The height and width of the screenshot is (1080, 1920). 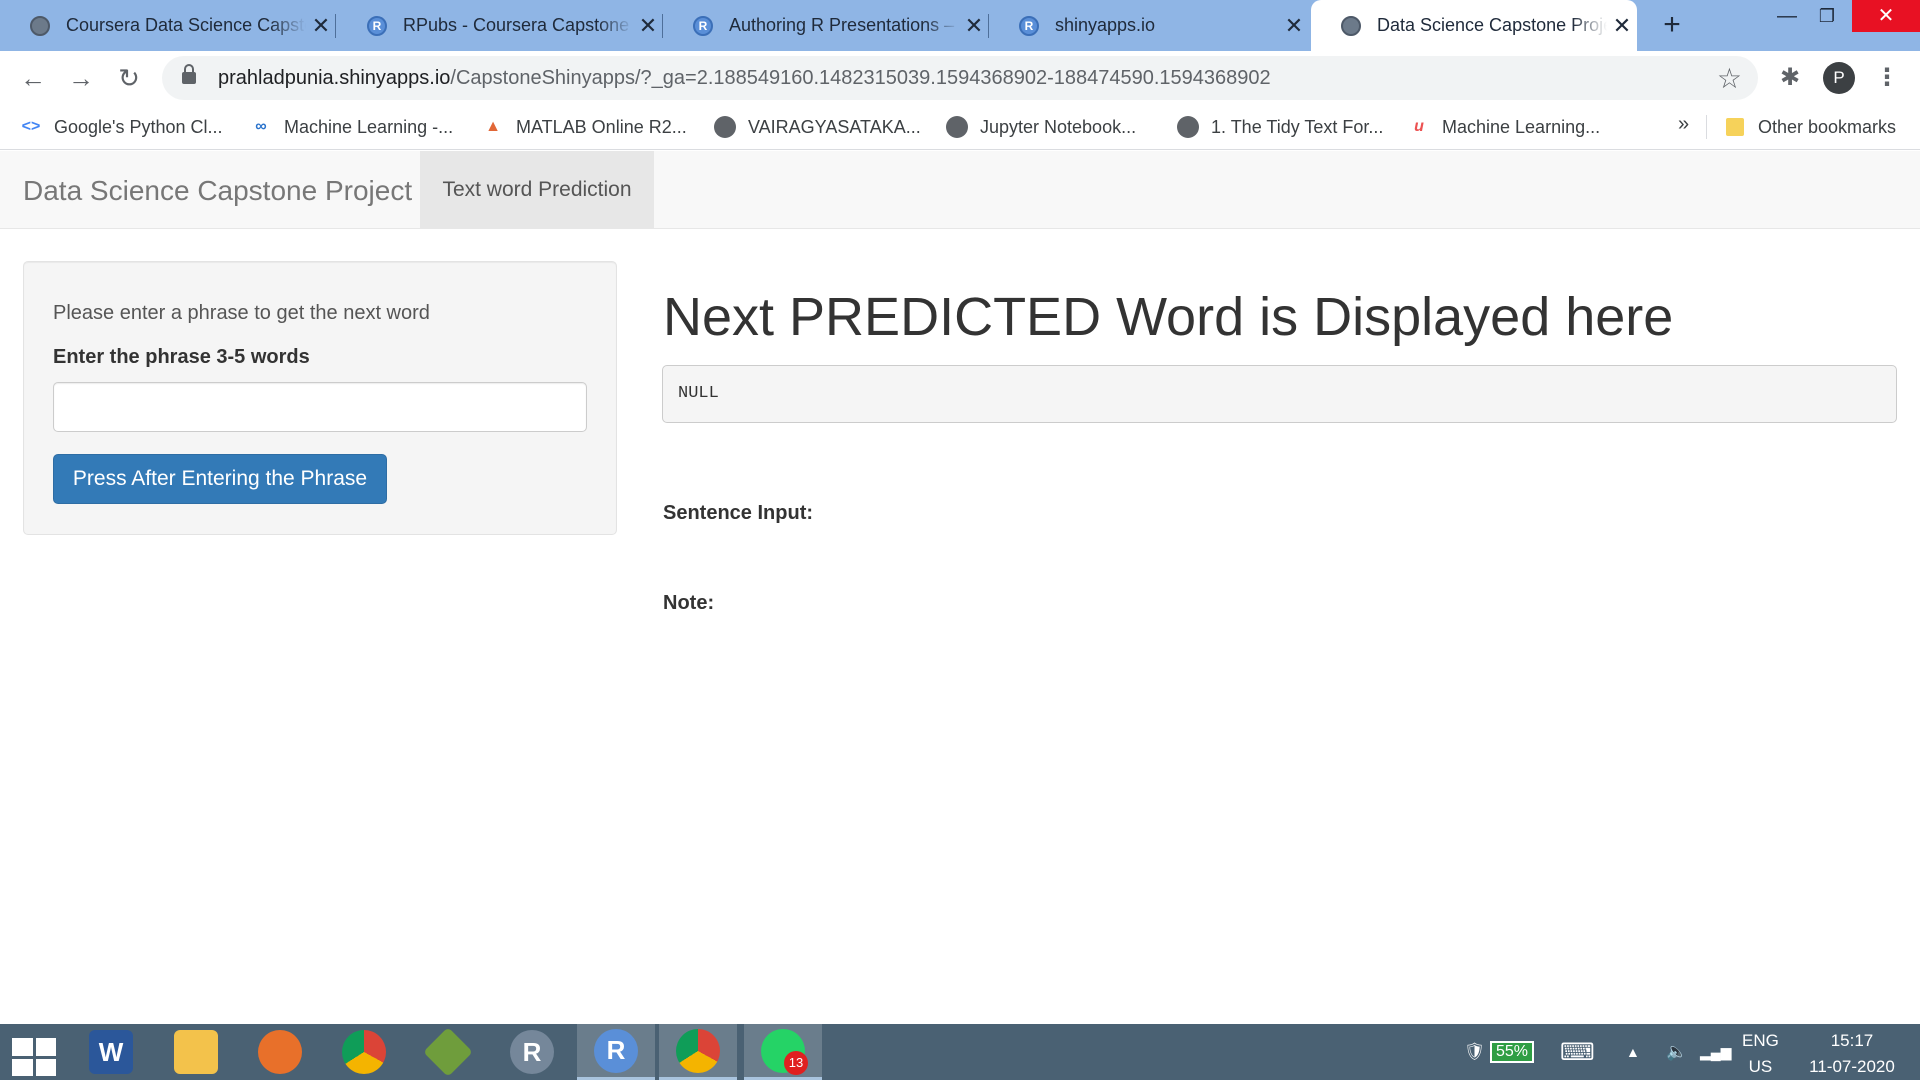 I want to click on tab-title: shinyapps.io, so click(x=1105, y=25).